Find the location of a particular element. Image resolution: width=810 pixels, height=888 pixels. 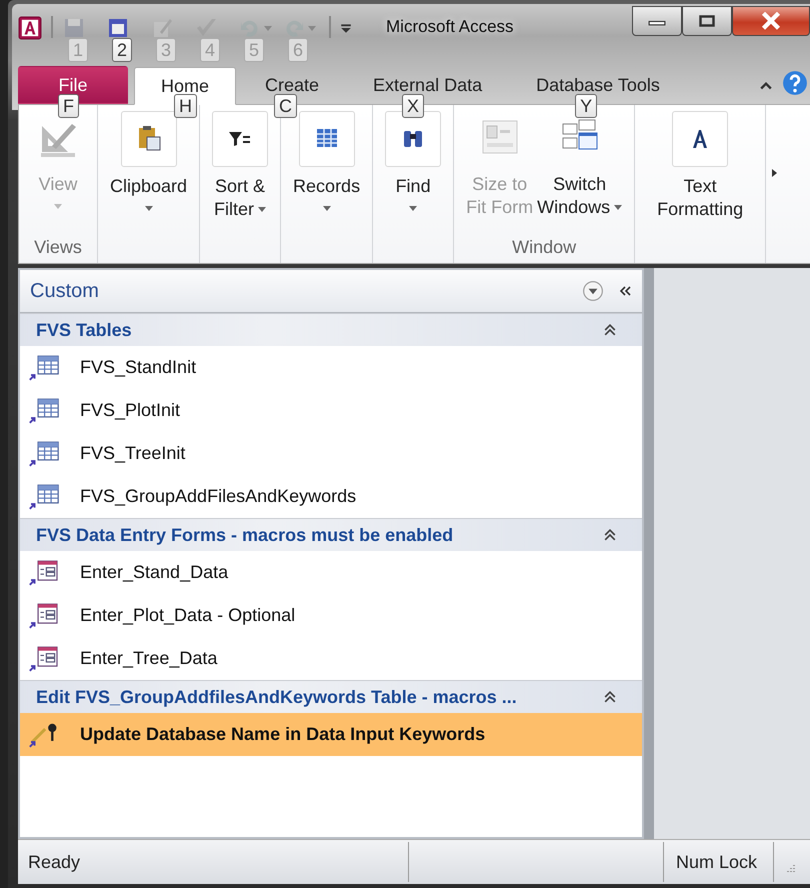

button-label: Windows is located at coordinates (579, 207).